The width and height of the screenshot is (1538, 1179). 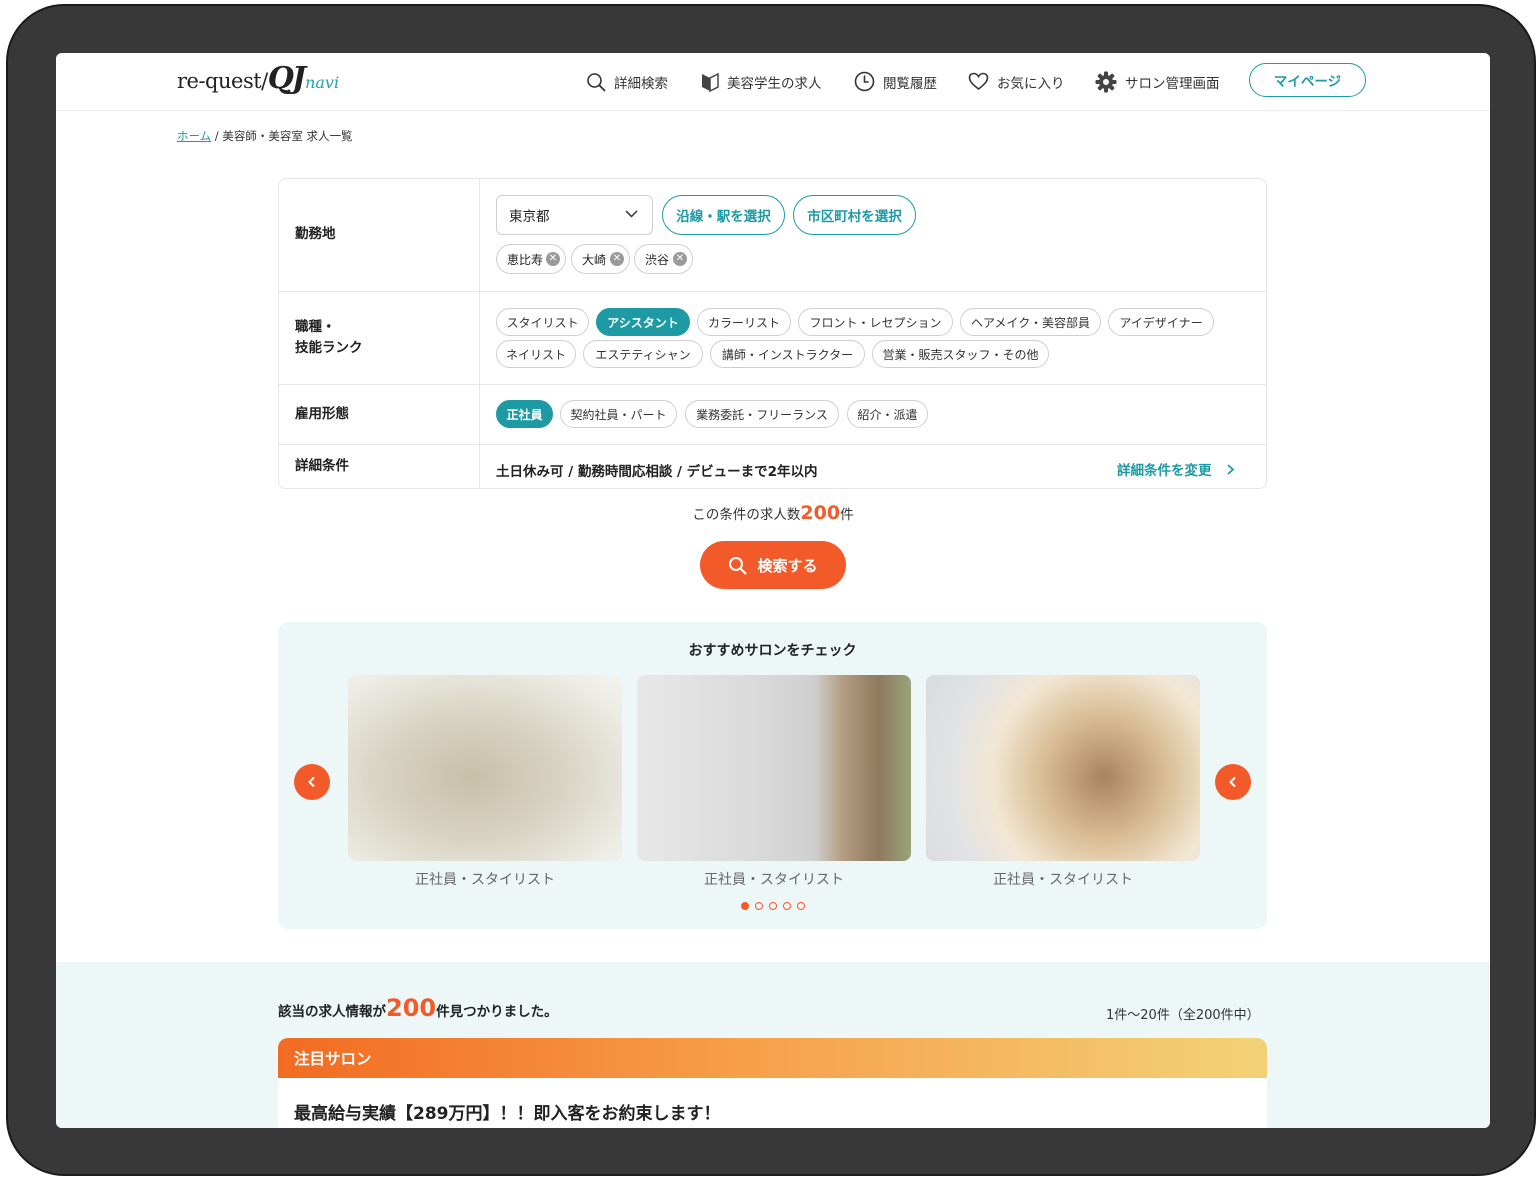 I want to click on location-label: 勤務地, so click(x=315, y=234).